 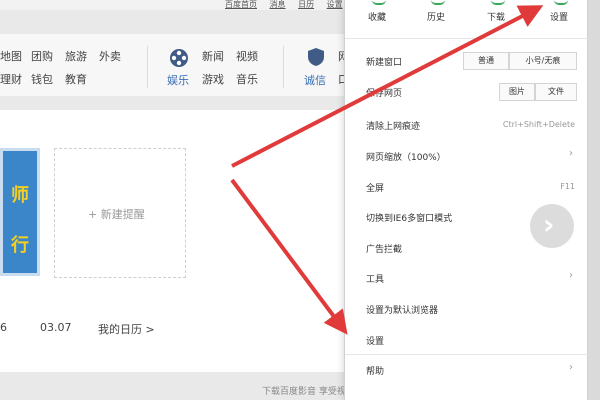 I want to click on toplink-baidu-home: 百度首页, so click(x=241, y=4).